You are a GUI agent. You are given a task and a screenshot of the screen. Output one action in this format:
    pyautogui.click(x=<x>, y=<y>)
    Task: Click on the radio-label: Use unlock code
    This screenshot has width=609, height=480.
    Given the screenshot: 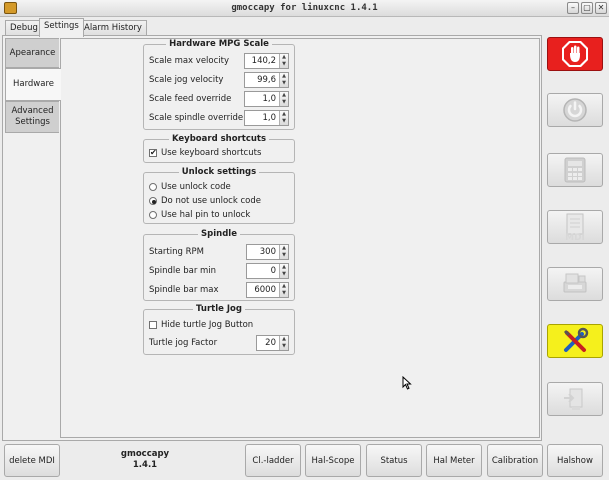 What is the action you would take?
    pyautogui.click(x=196, y=187)
    